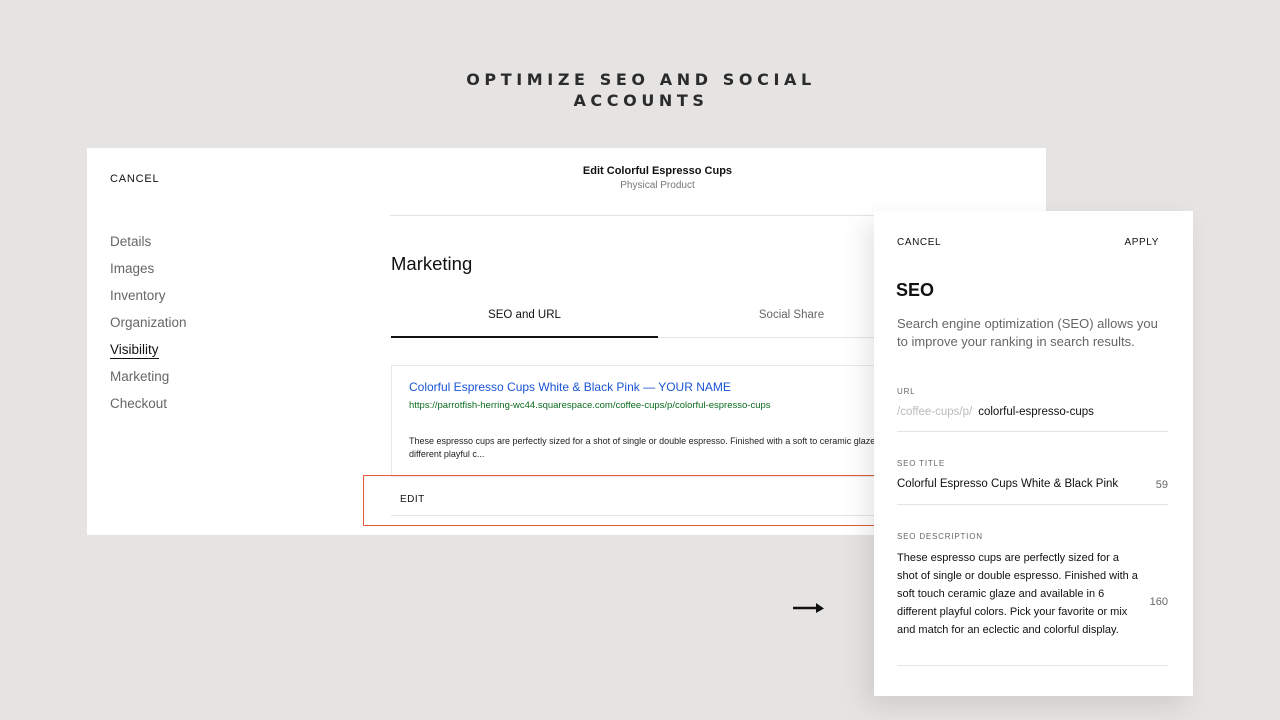  I want to click on sidebar-item-inventory: Inventory, so click(148, 301).